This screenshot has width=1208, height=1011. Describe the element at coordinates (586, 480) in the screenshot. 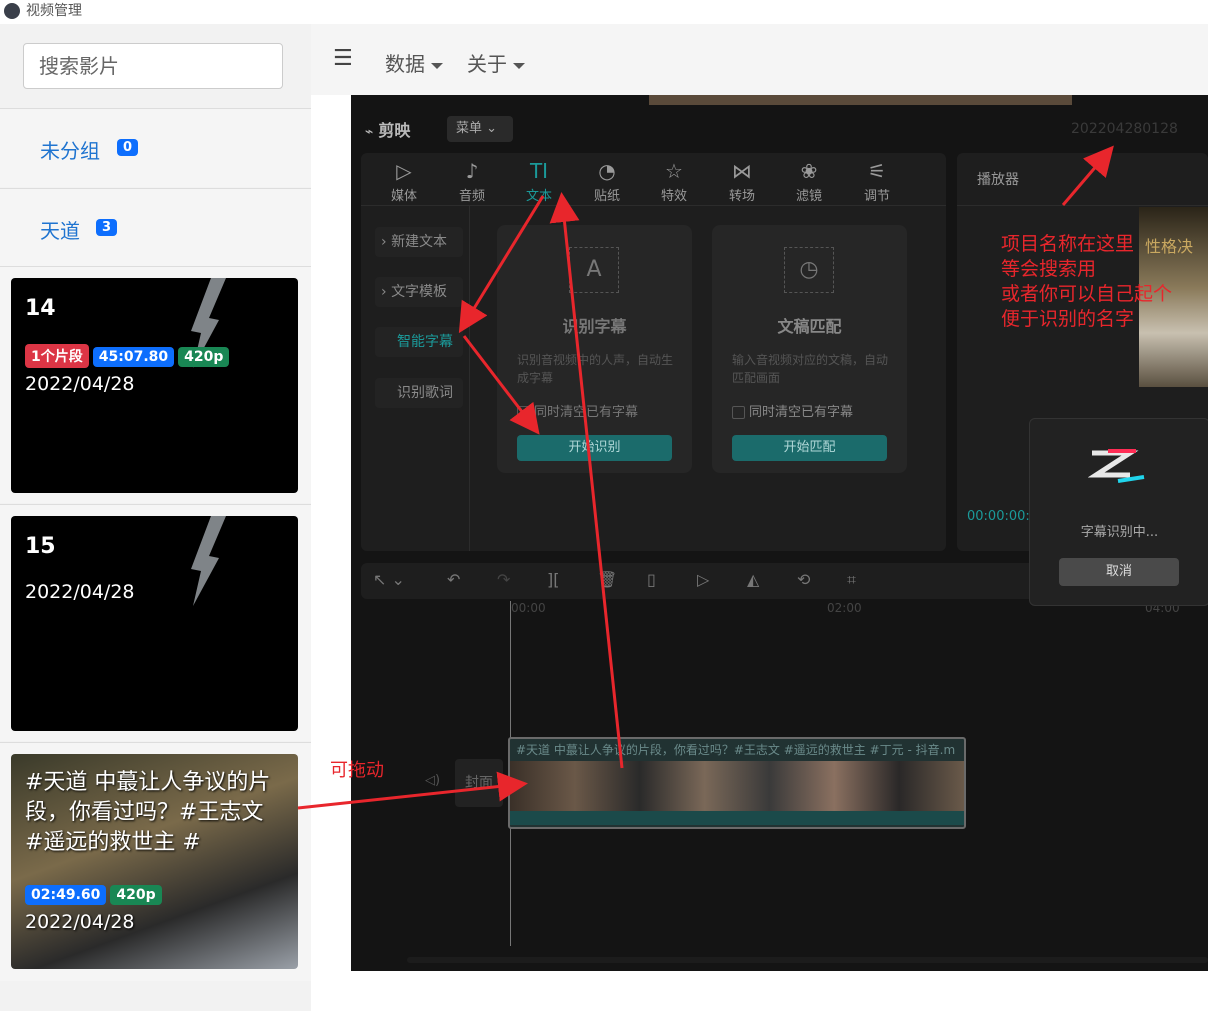

I see `arrow-to-text-tab` at that location.